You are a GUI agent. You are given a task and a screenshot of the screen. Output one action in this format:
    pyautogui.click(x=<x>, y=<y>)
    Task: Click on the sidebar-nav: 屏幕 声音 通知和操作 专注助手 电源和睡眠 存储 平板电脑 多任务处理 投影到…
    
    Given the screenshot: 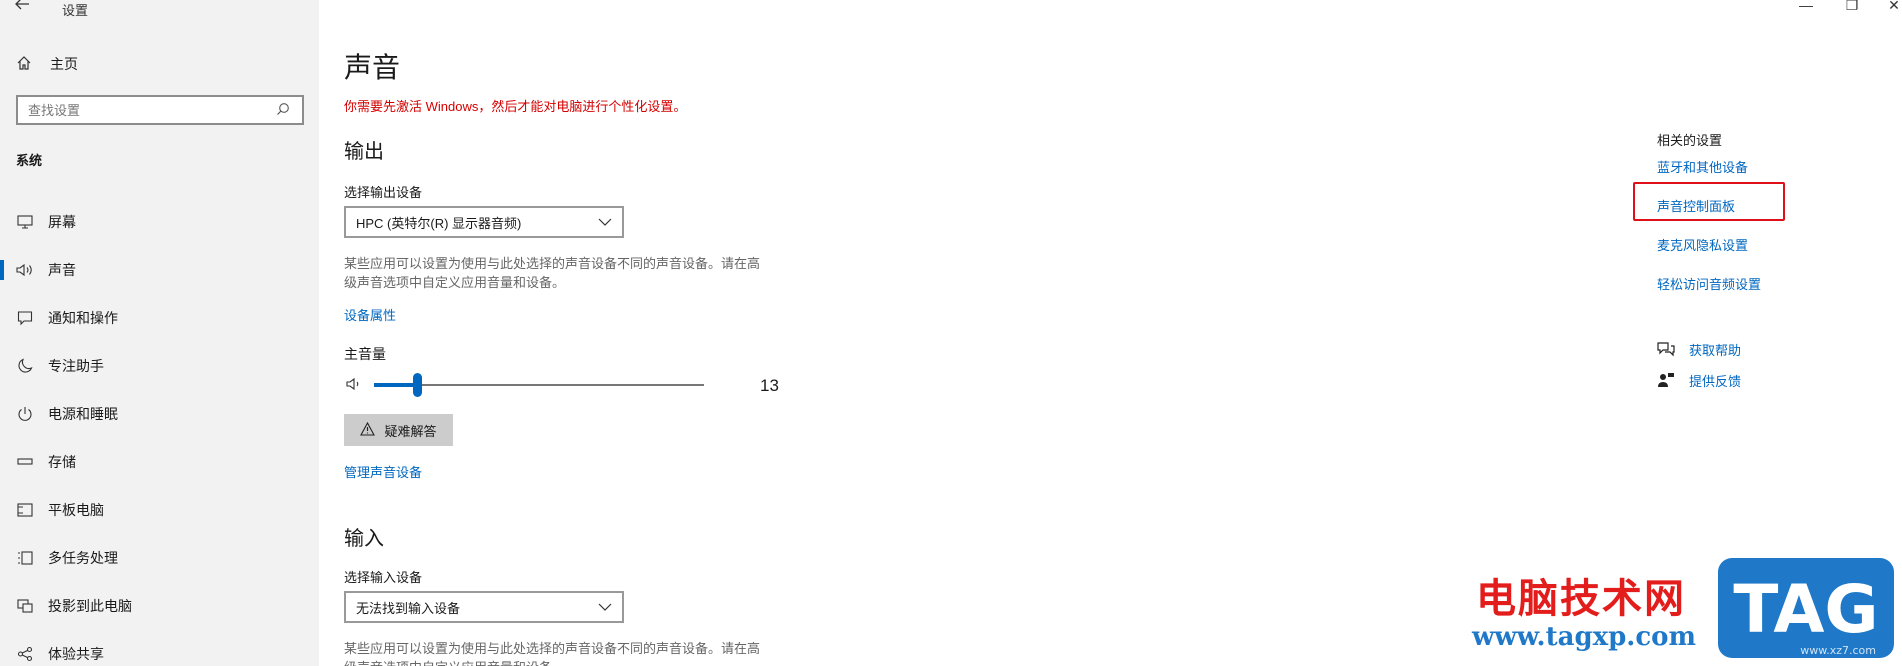 What is the action you would take?
    pyautogui.click(x=159, y=432)
    